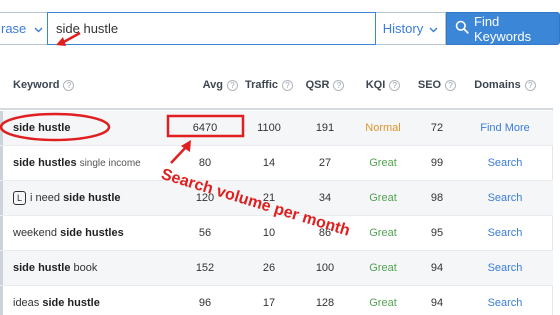 The image size is (560, 315). Describe the element at coordinates (269, 303) in the screenshot. I see `traffic-cell: 17` at that location.